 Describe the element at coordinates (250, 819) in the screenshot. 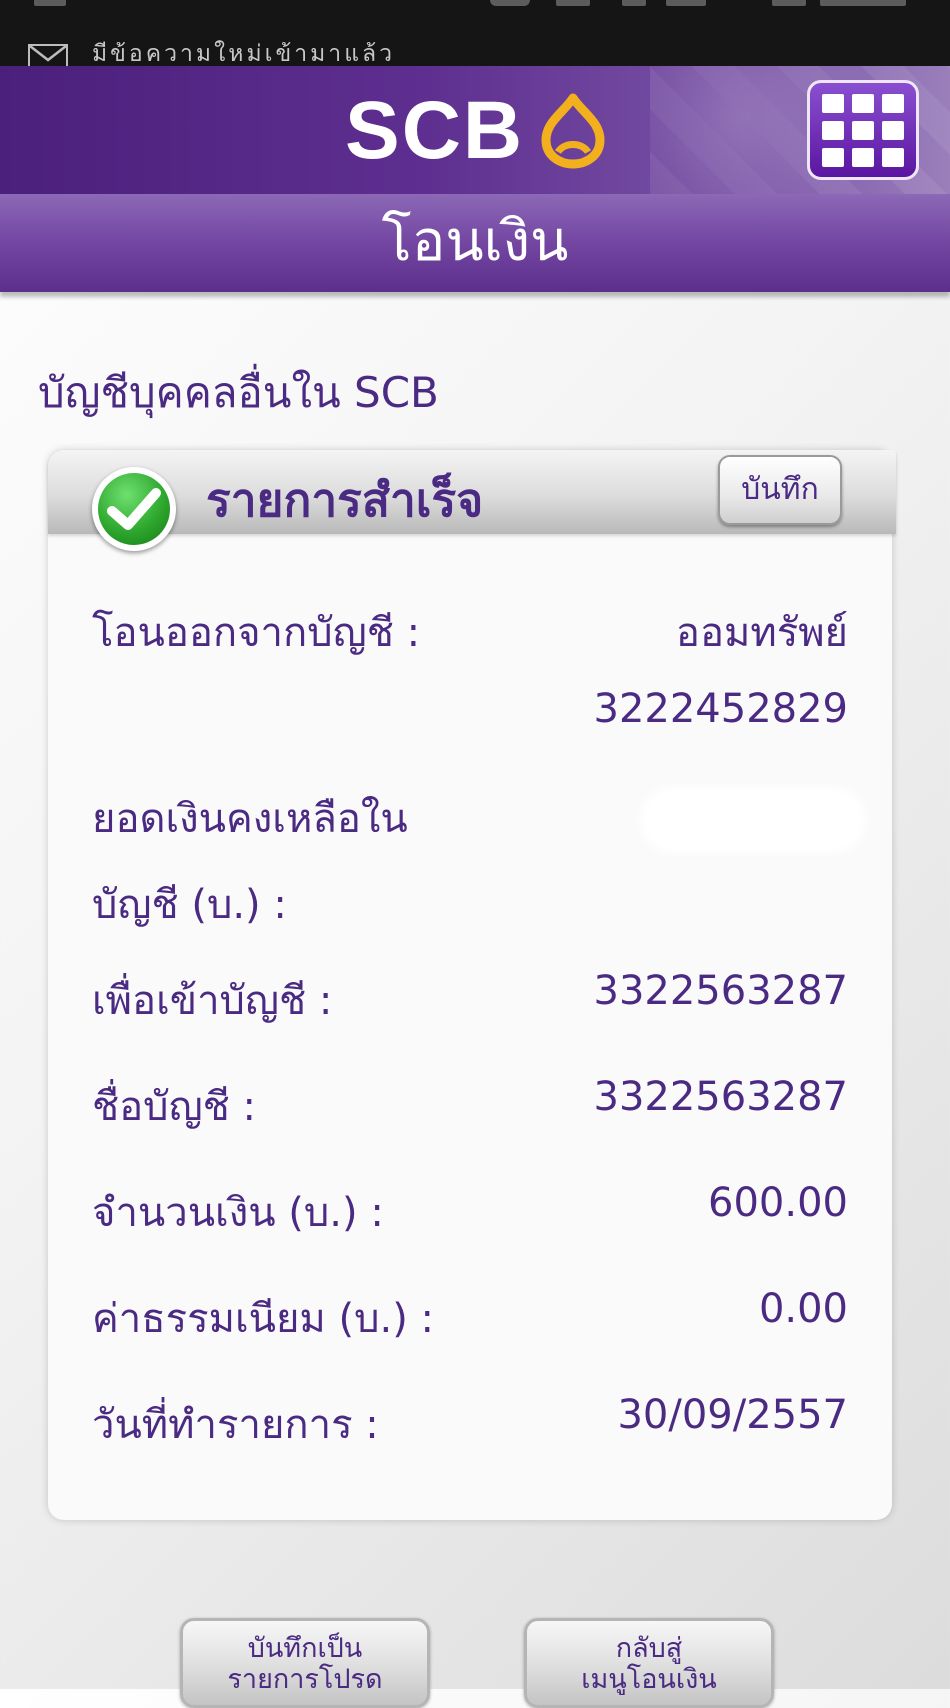

I see `balance-label: ยอดเงินคงเหลือใน` at that location.